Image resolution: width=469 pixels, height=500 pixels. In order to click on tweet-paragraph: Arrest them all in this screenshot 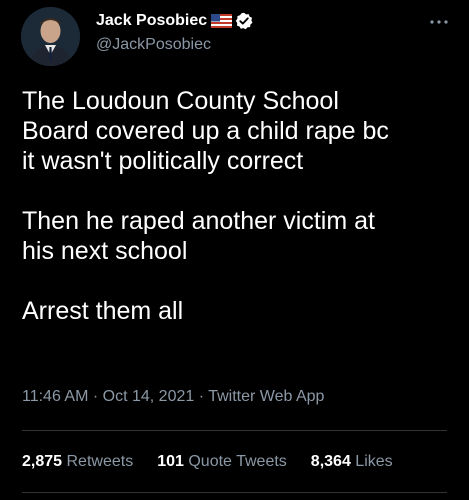, I will do `click(103, 311)`.